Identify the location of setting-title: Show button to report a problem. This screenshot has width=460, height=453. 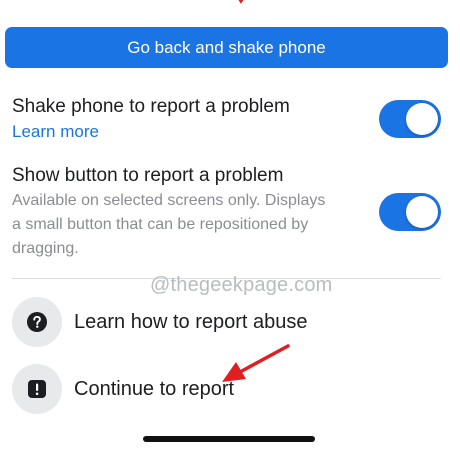
(148, 175).